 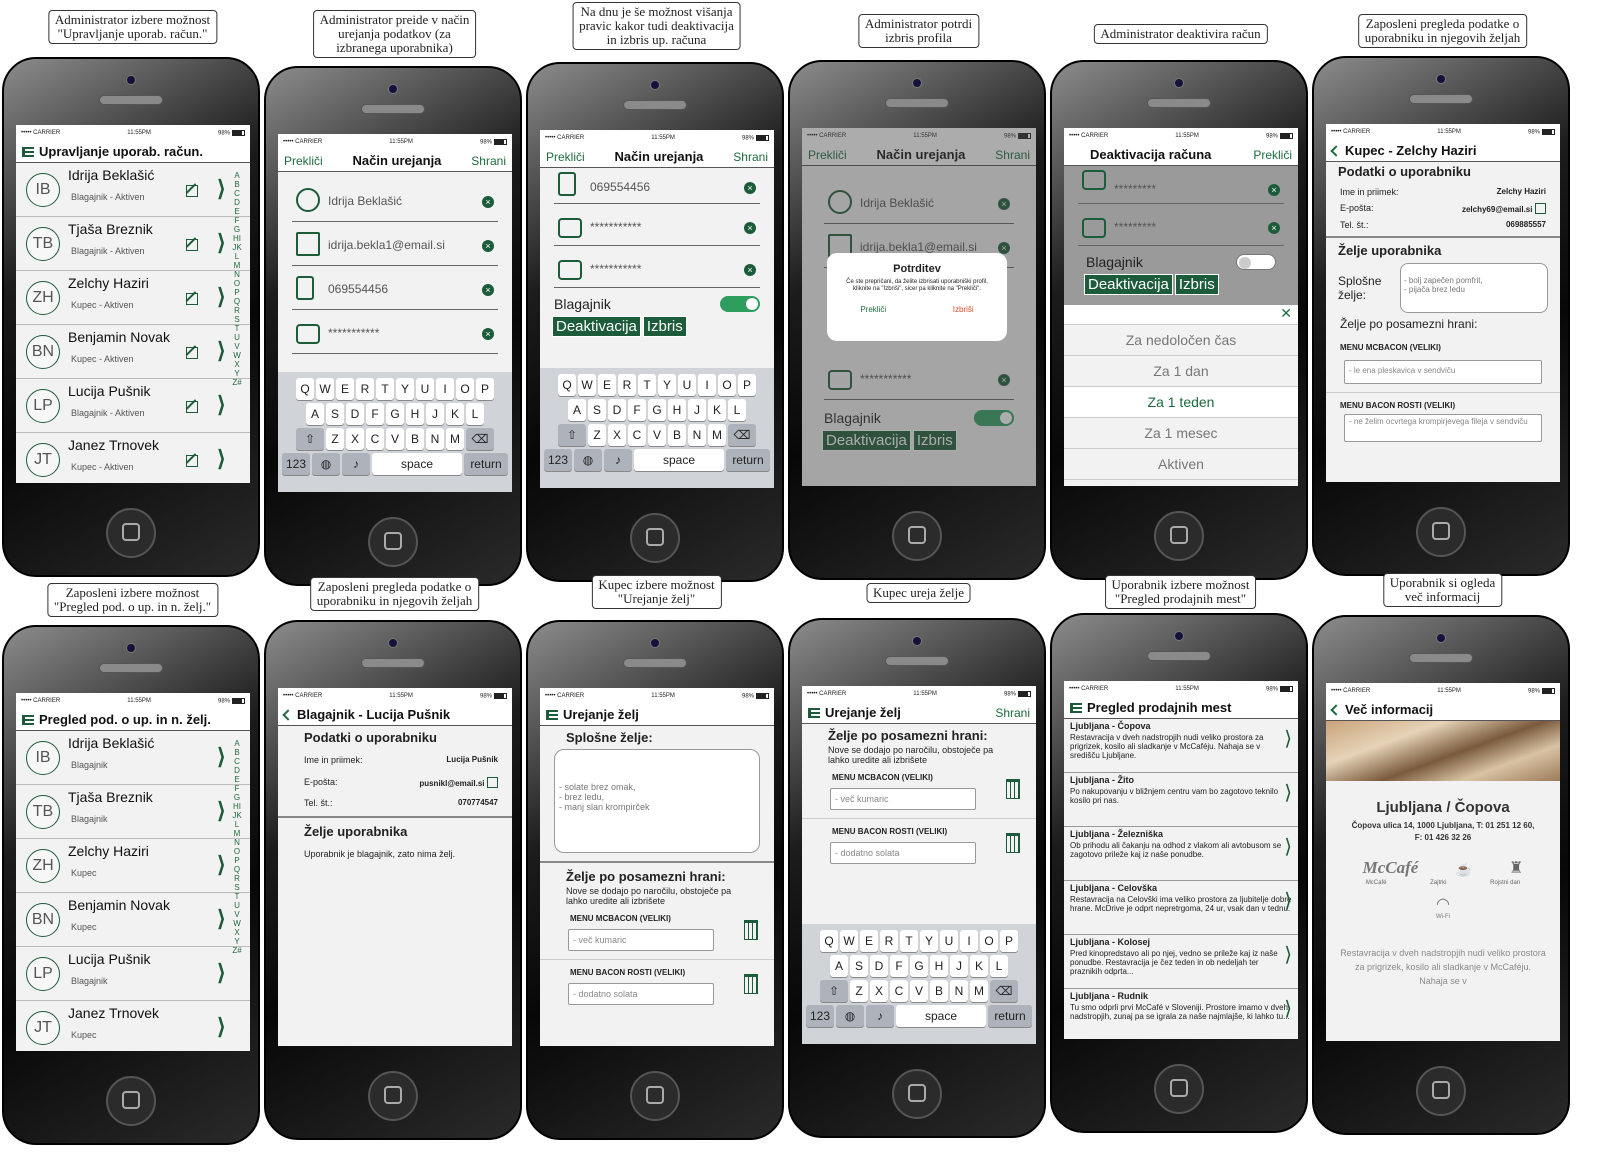 I want to click on key: N, so click(x=435, y=439).